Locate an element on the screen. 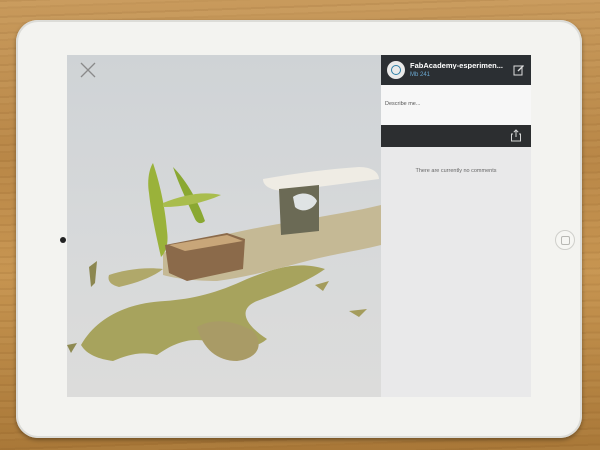 The image size is (600, 450). panel-toolbar is located at coordinates (456, 136).